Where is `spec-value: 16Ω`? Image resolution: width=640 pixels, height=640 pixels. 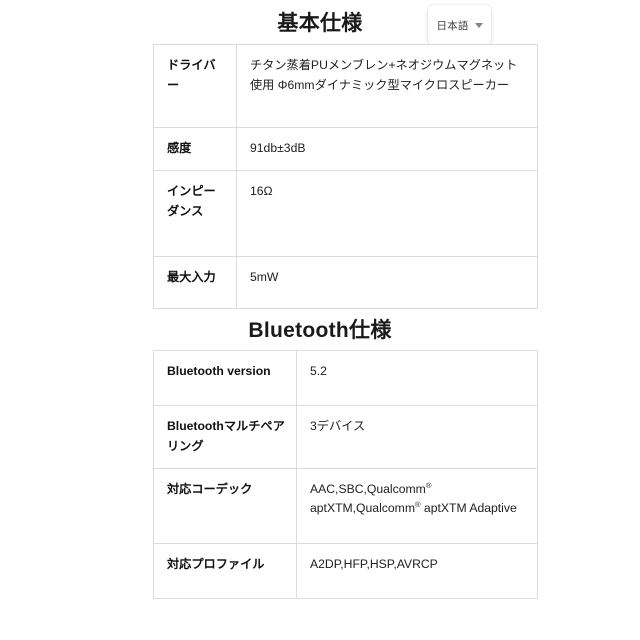 spec-value: 16Ω is located at coordinates (387, 213).